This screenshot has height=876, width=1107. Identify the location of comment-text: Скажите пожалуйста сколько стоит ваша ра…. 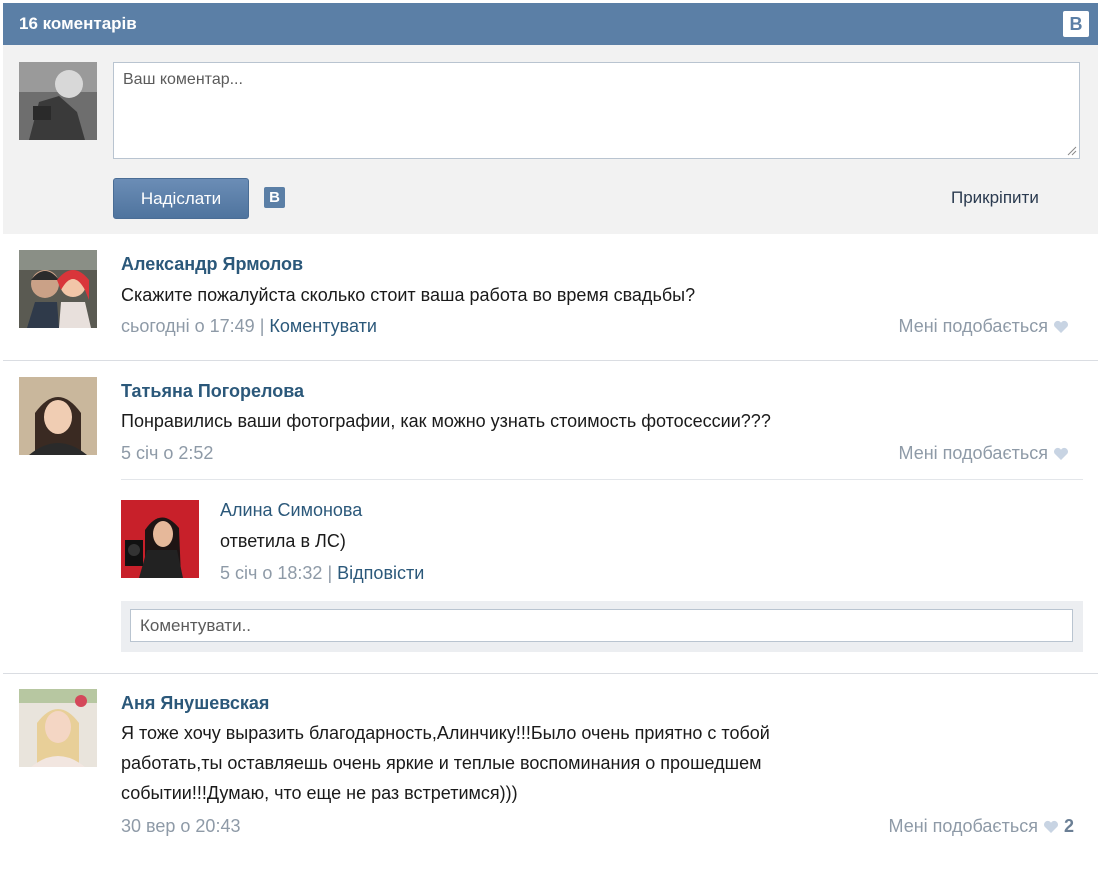
(408, 295).